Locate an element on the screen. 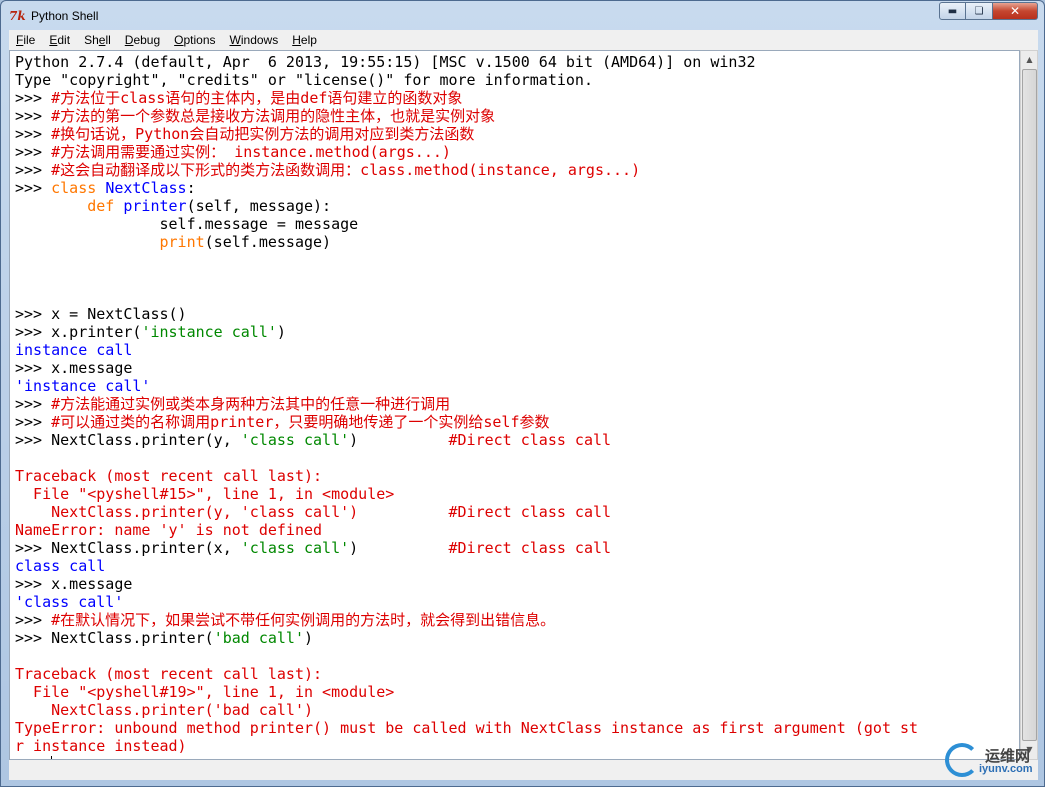 The height and width of the screenshot is (787, 1045). tk-app-icon: 7k is located at coordinates (17, 15).